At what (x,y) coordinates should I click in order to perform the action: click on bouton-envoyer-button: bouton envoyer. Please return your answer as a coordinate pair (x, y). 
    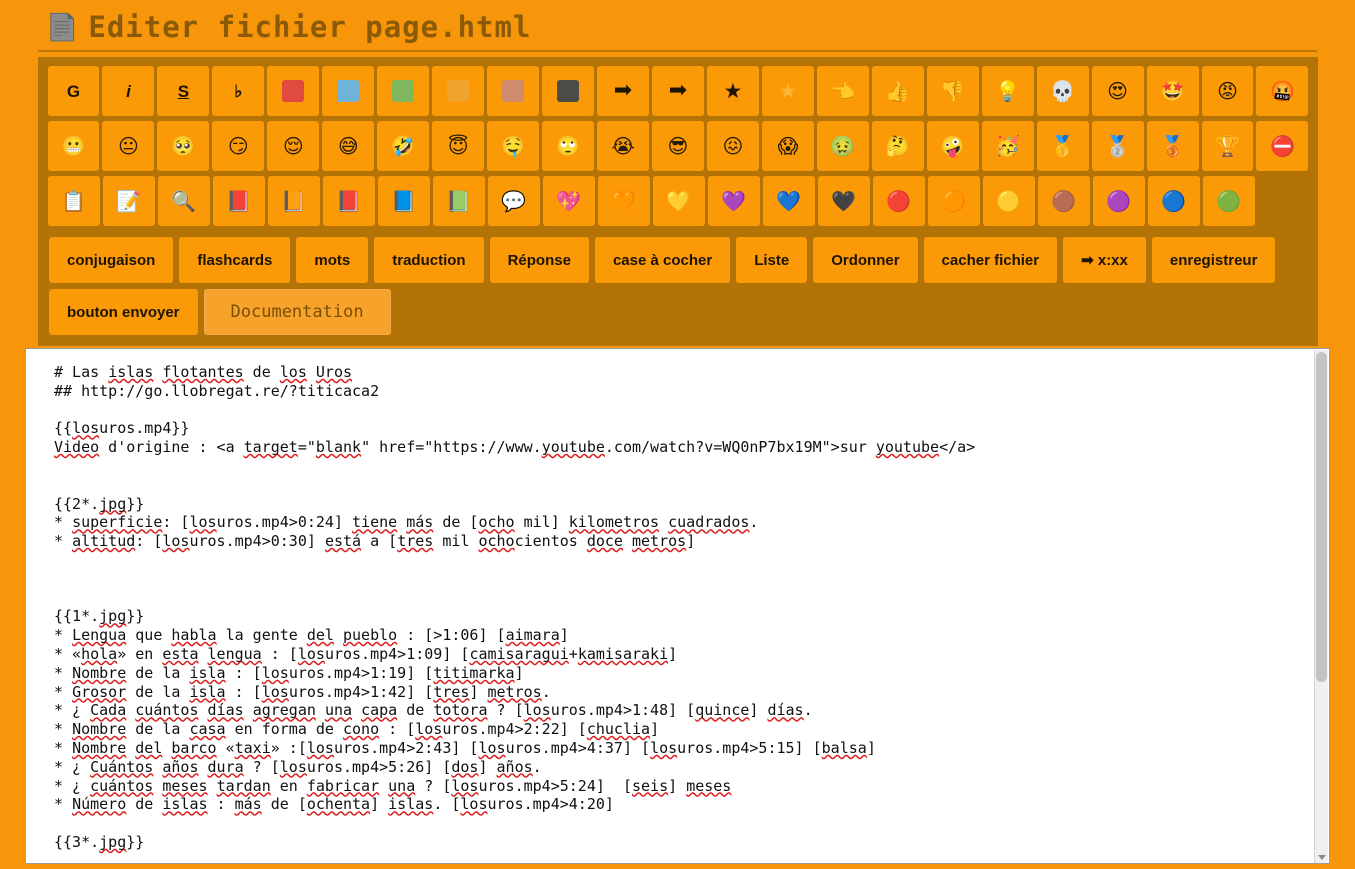
    Looking at the image, I should click on (123, 312).